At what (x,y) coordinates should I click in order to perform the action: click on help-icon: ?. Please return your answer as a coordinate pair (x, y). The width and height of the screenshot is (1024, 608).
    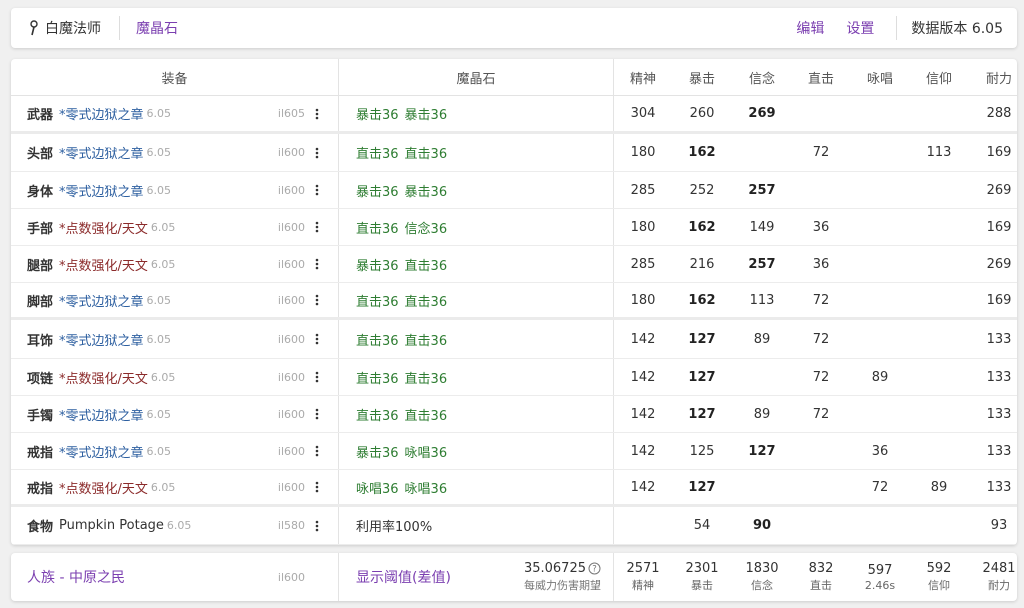
    Looking at the image, I should click on (594, 568).